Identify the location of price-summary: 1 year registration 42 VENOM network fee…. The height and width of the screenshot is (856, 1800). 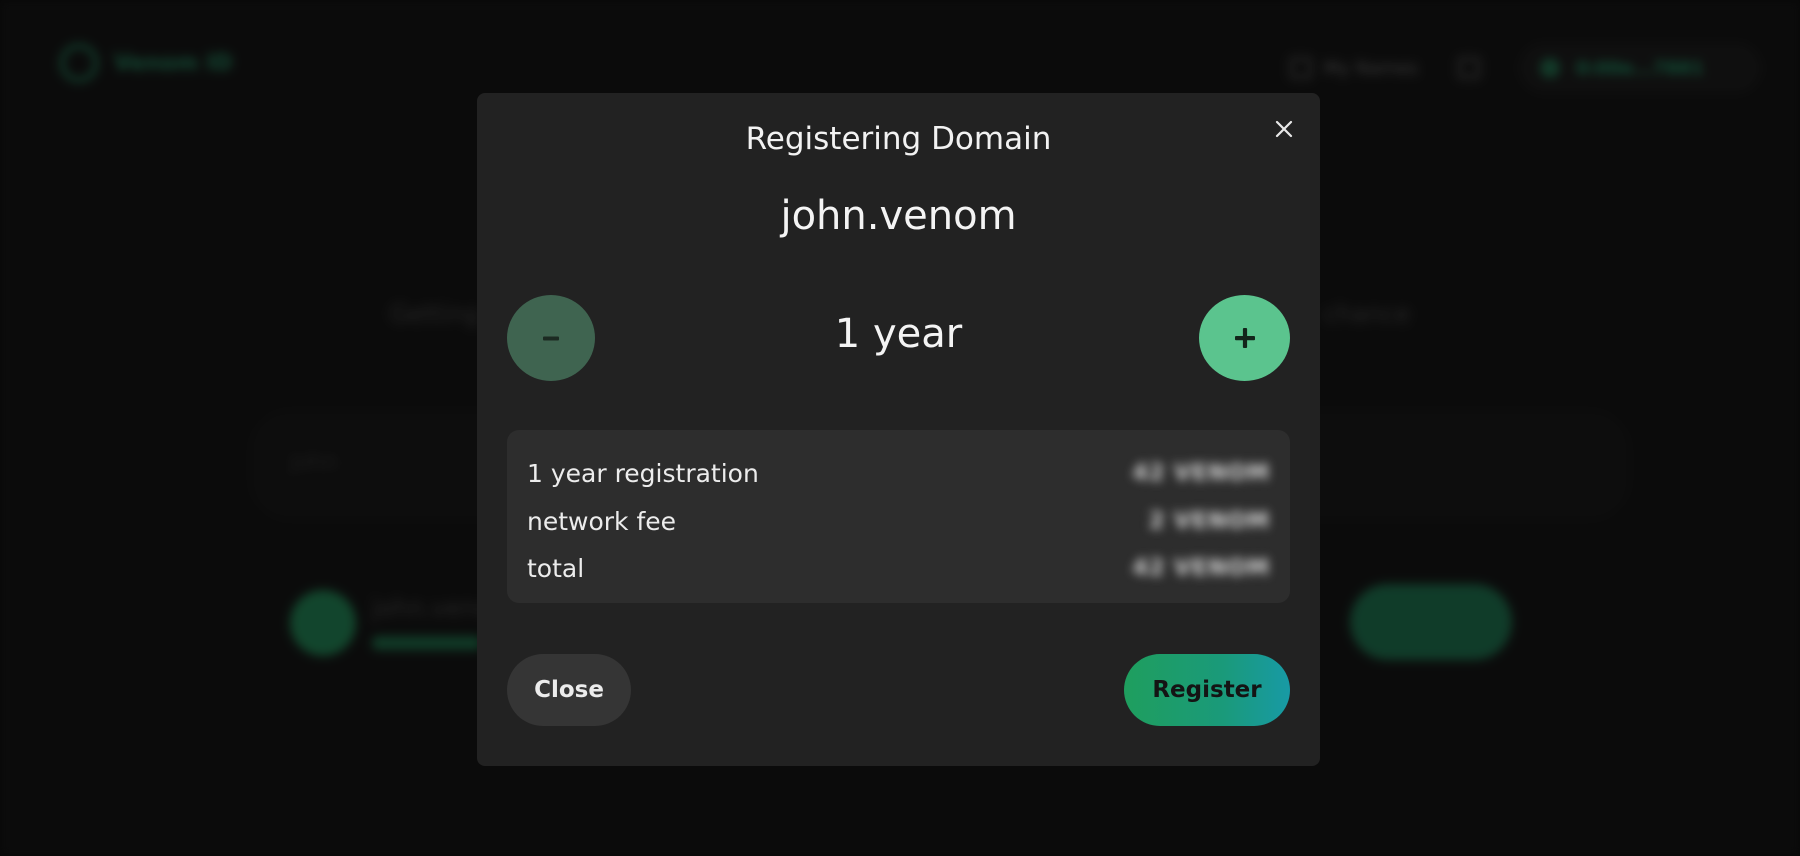
(898, 516).